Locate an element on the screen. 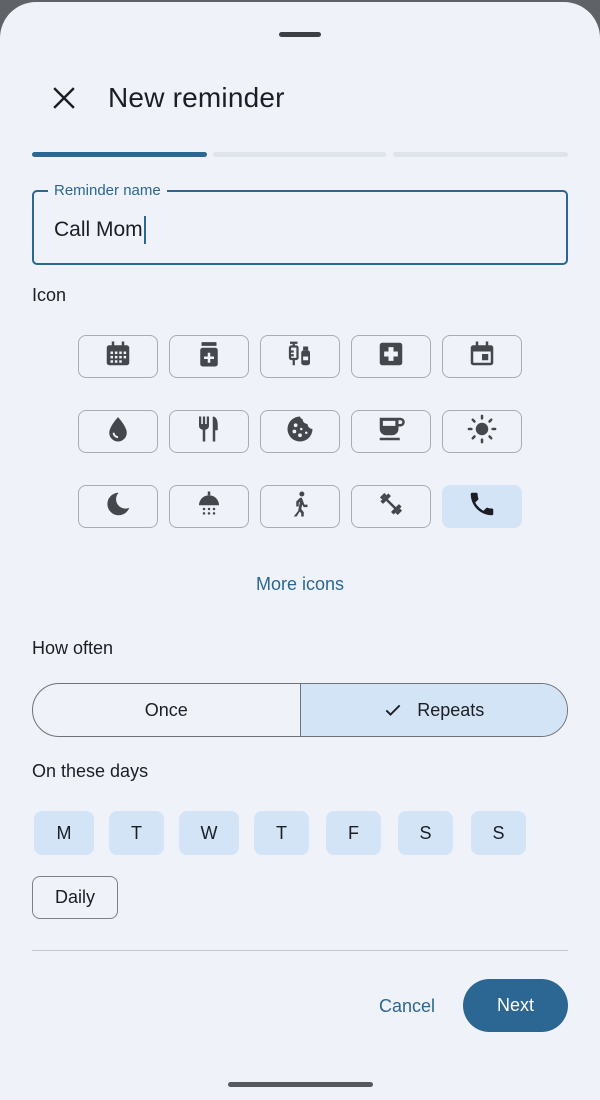  icon-option-shower is located at coordinates (209, 506).